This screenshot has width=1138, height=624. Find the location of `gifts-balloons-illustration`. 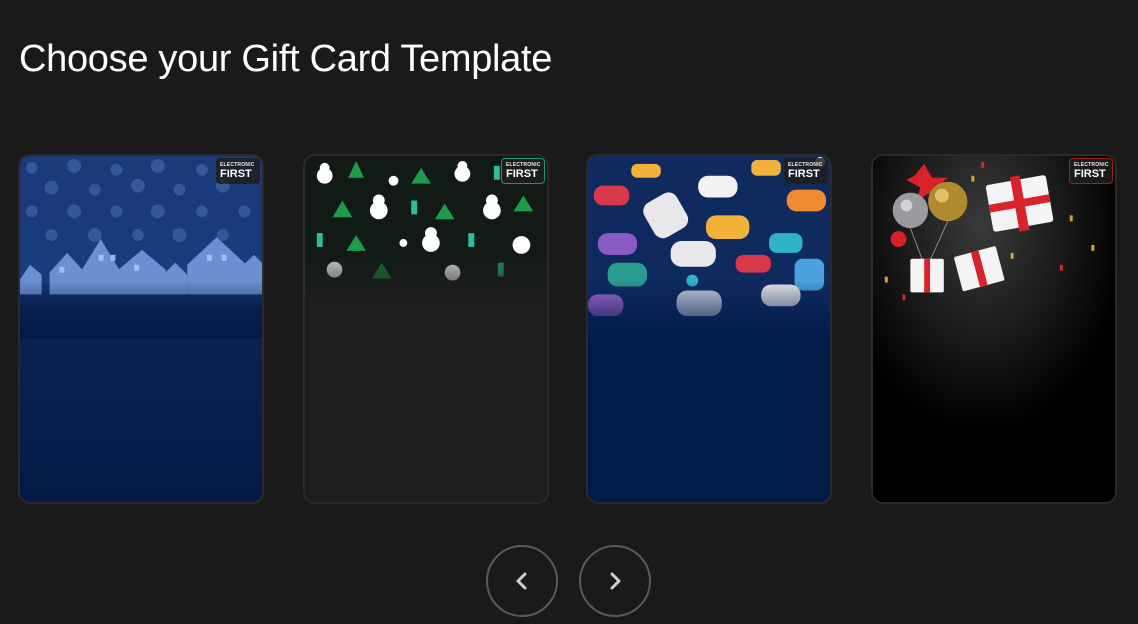

gifts-balloons-illustration is located at coordinates (994, 329).